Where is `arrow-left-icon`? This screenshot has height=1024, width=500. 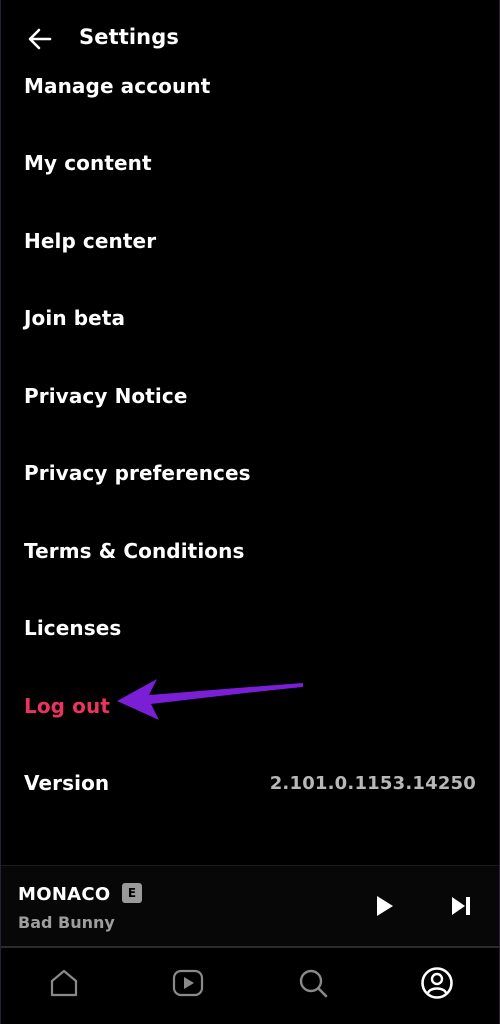
arrow-left-icon is located at coordinates (40, 39).